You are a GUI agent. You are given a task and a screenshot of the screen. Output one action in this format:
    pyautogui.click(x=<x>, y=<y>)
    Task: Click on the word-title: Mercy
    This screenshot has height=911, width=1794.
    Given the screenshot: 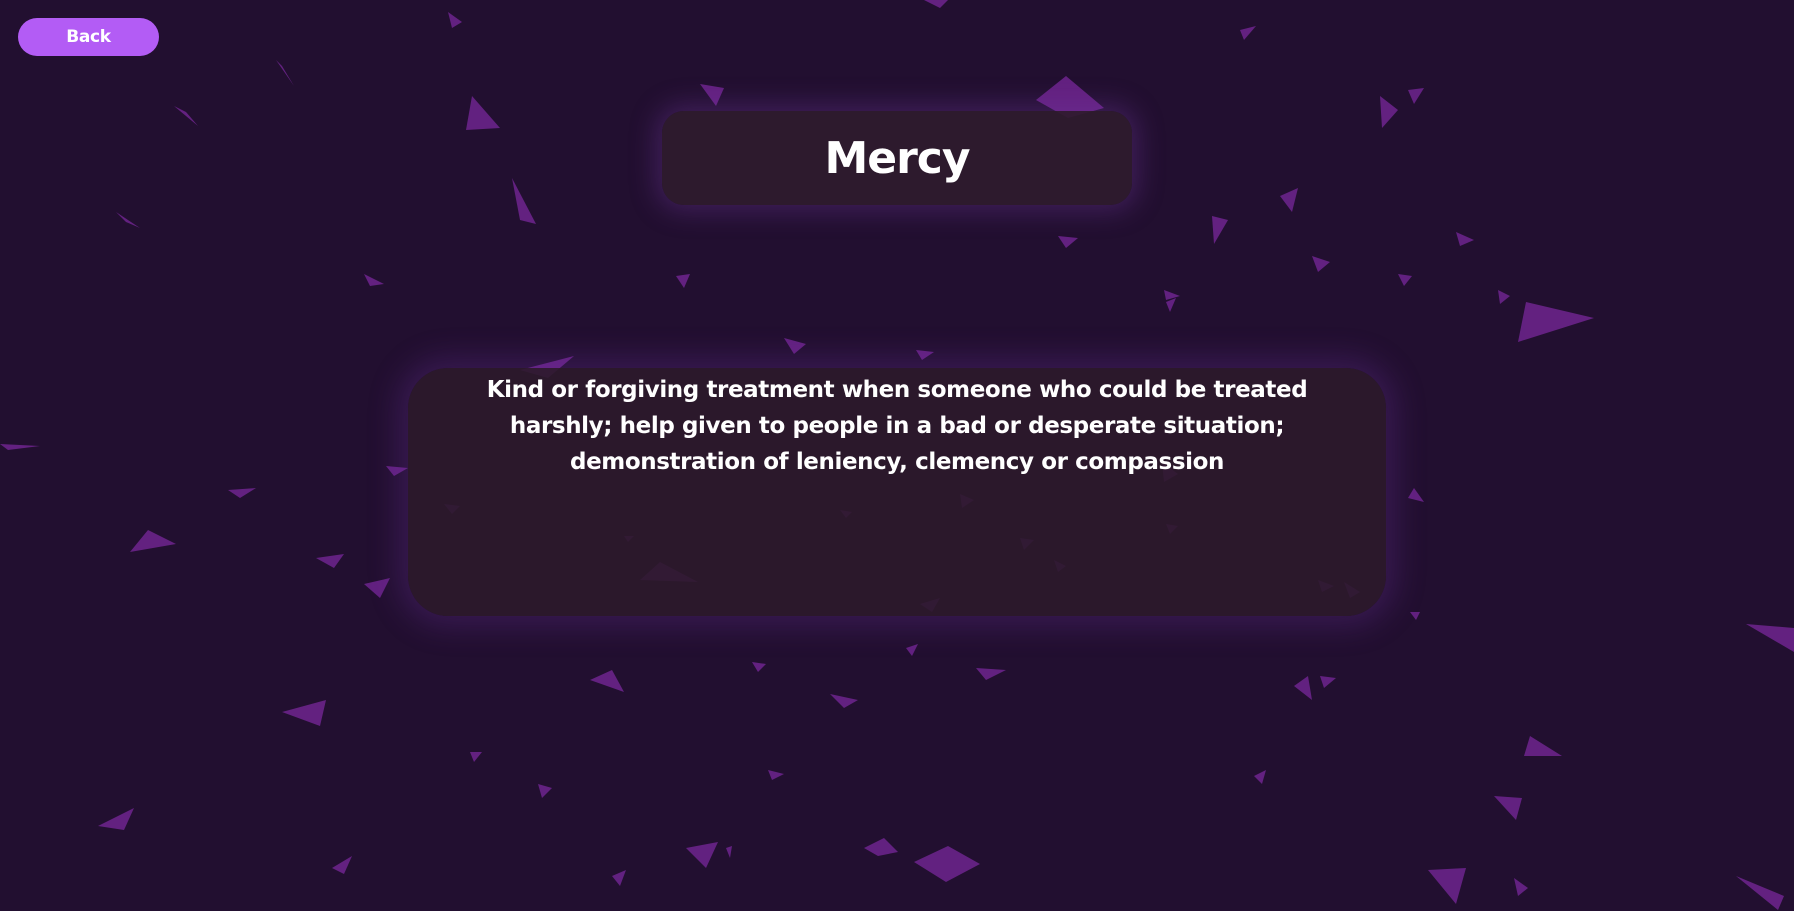 What is the action you would take?
    pyautogui.click(x=897, y=158)
    